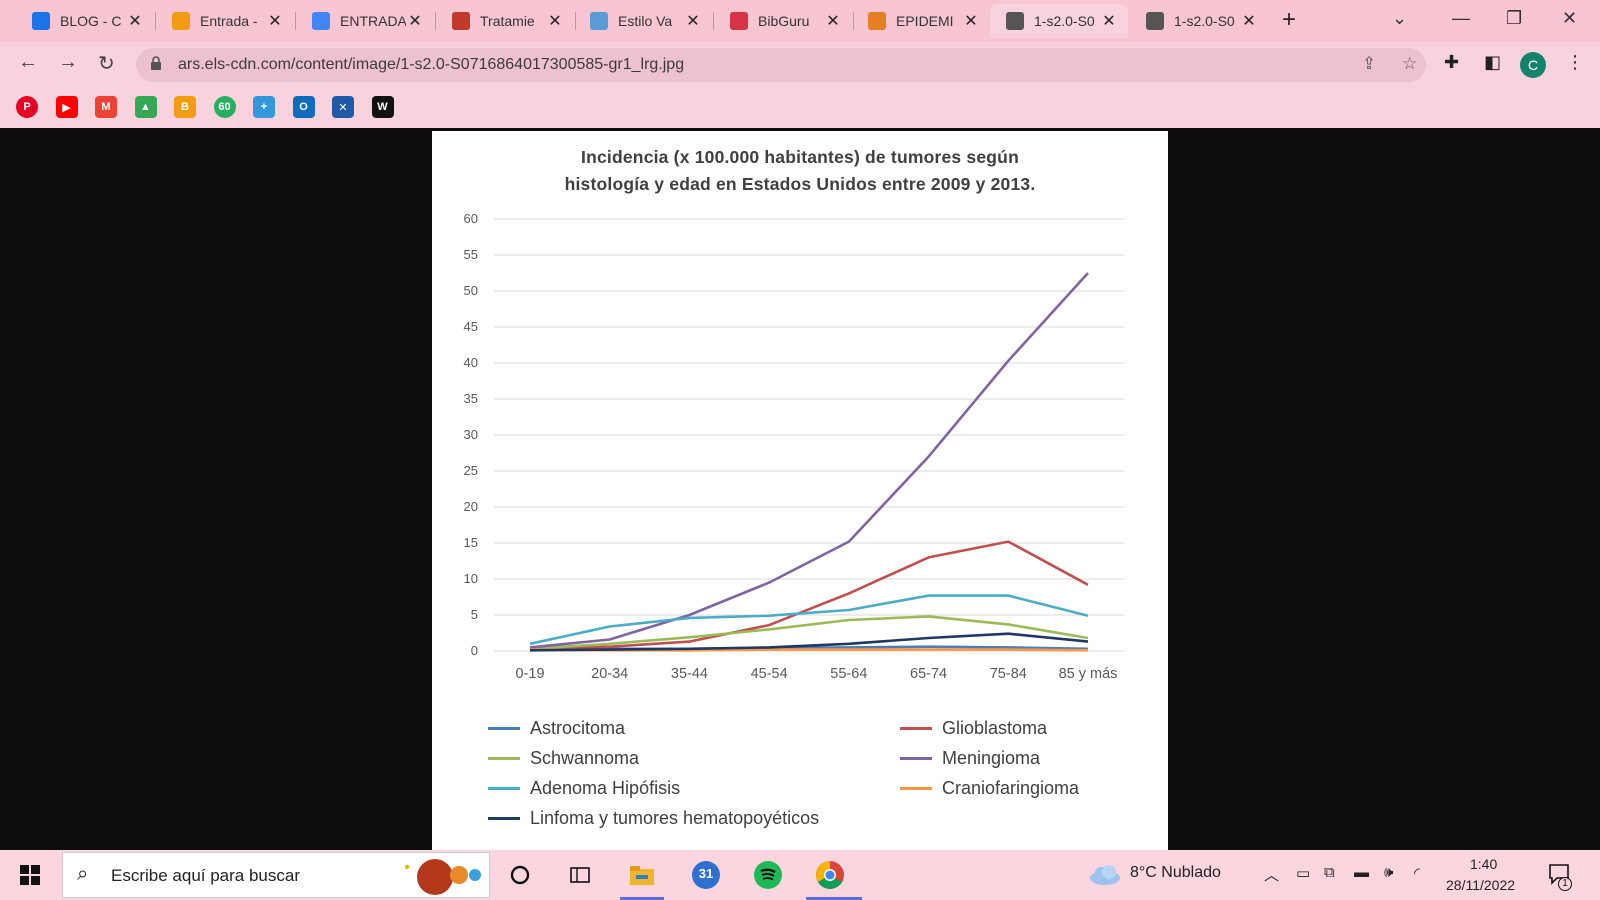  I want to click on bookmark-gmail-icon: M, so click(106, 107).